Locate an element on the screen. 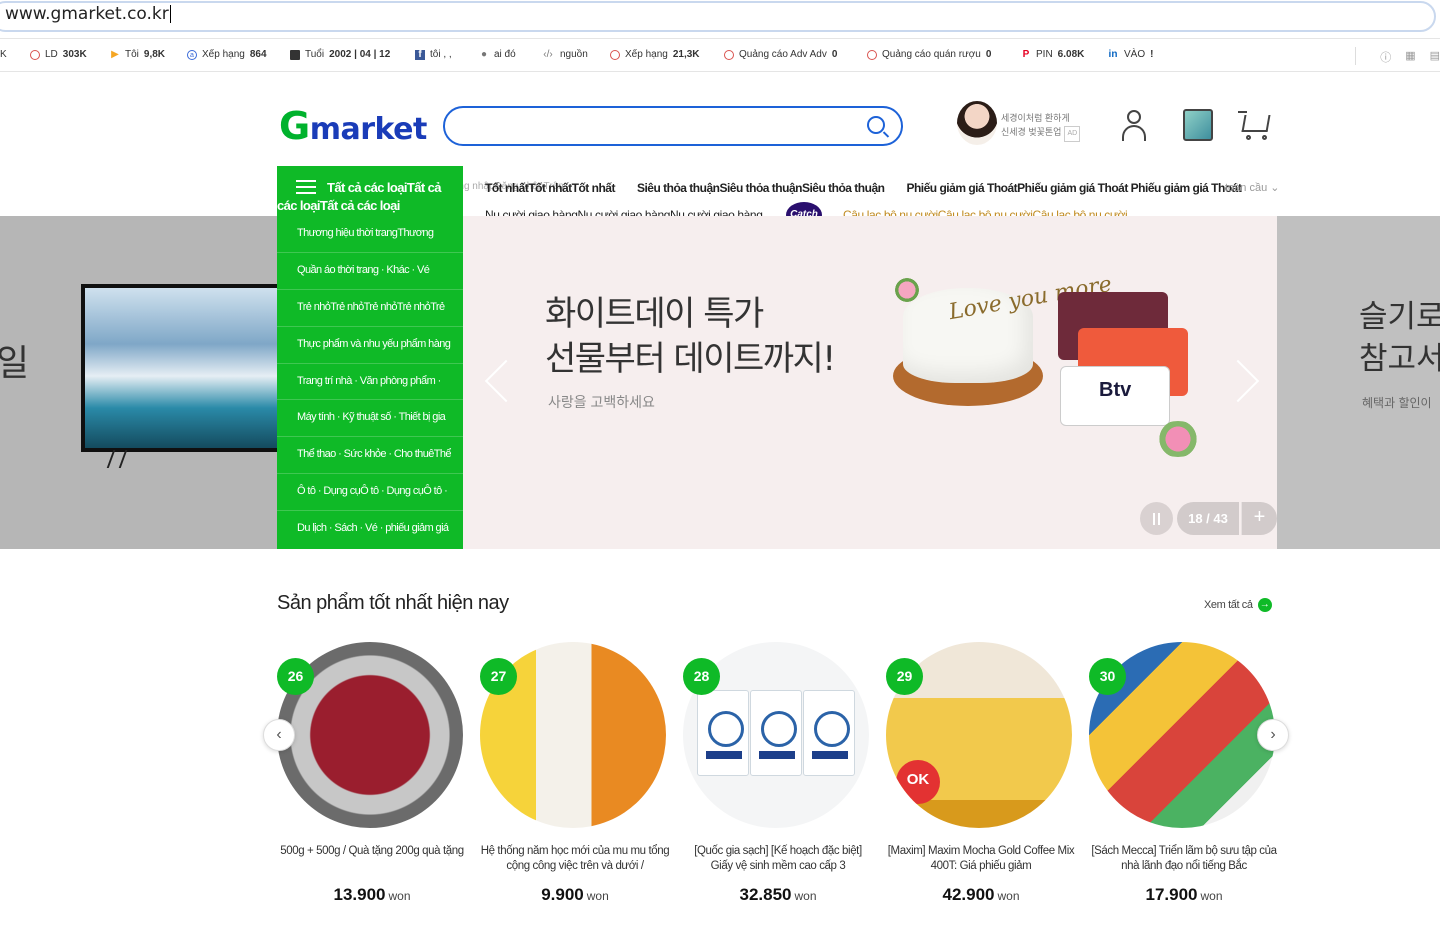  nav-best: Tốt nhấtTốt nhấtTốt nhất is located at coordinates (550, 188).